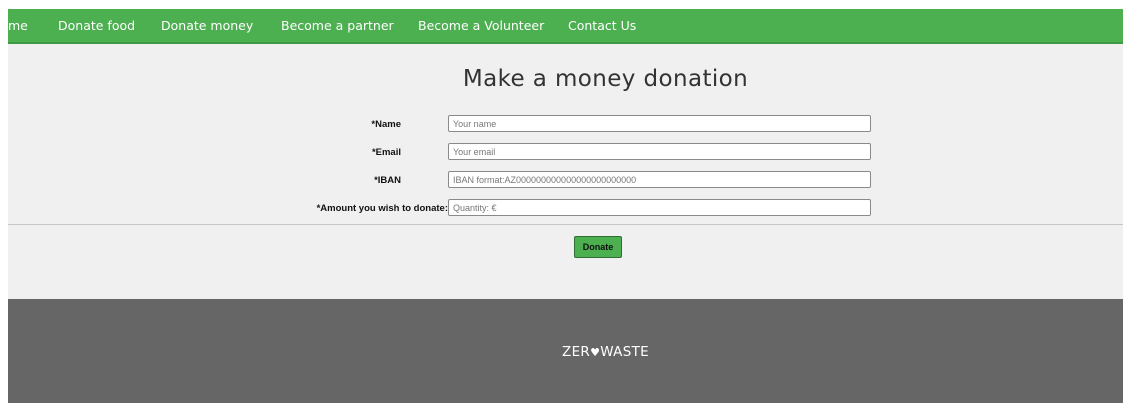  What do you see at coordinates (382, 208) in the screenshot?
I see `amount-label: *Amount you wish to donate:` at bounding box center [382, 208].